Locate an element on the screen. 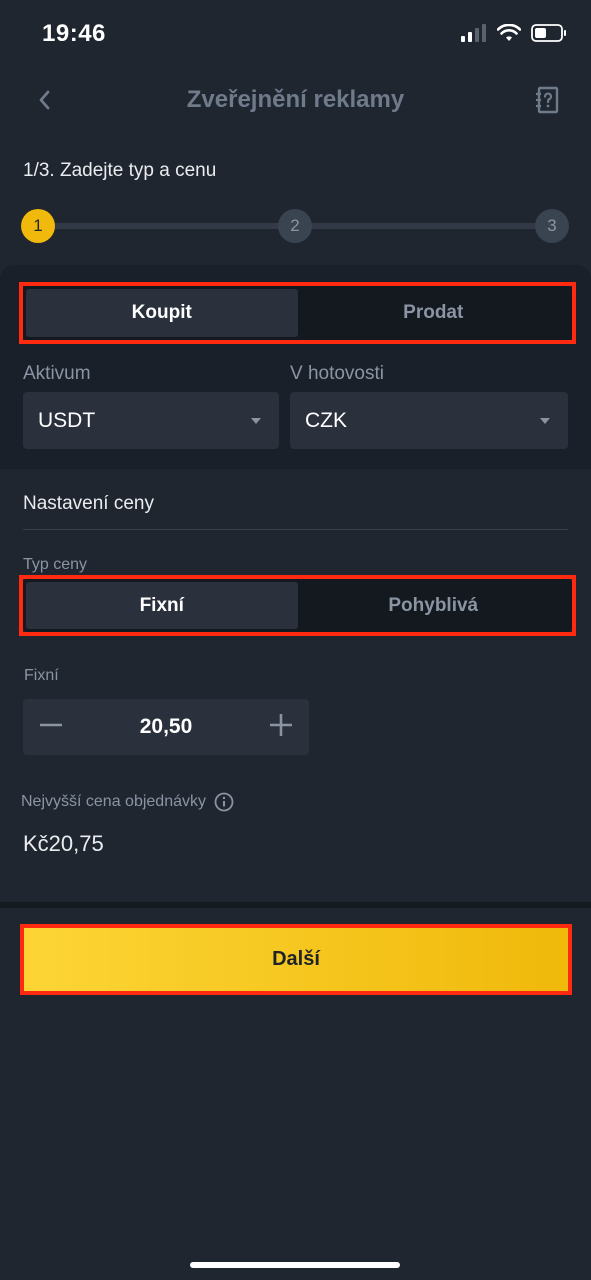 The height and width of the screenshot is (1280, 591). status-icons is located at coordinates (514, 33).